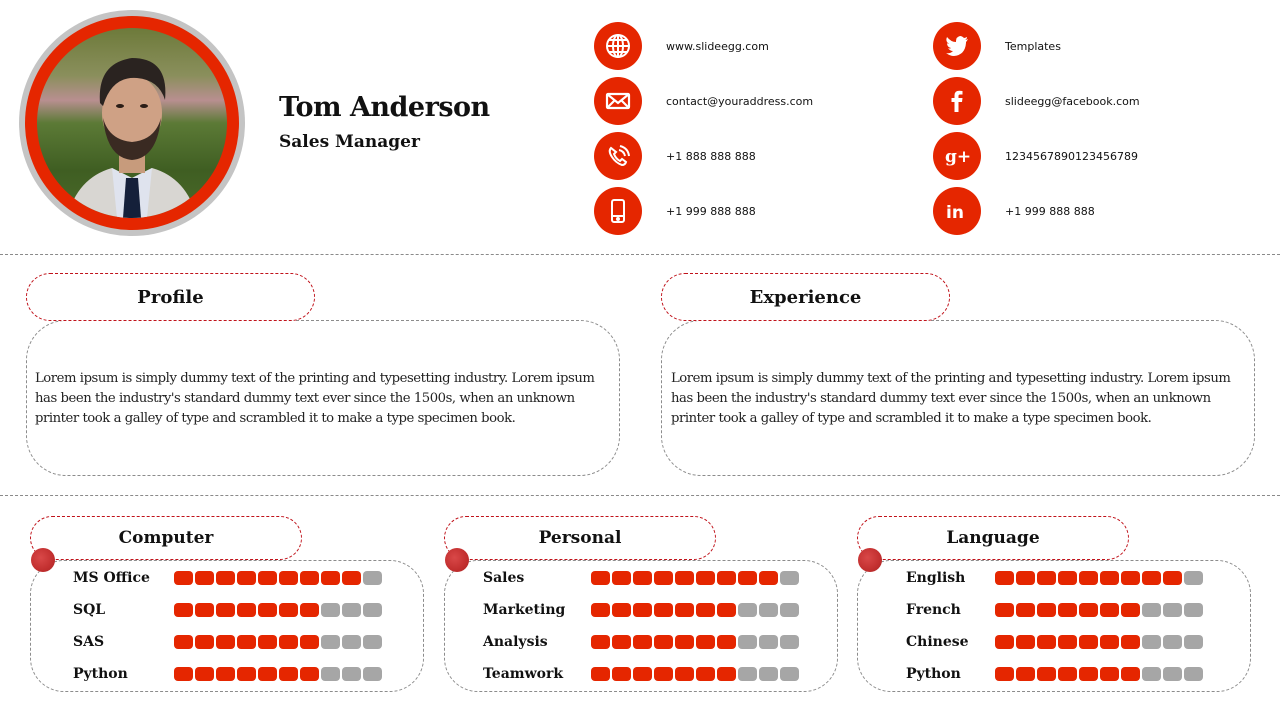 The height and width of the screenshot is (720, 1280). I want to click on mobile-icon, so click(618, 211).